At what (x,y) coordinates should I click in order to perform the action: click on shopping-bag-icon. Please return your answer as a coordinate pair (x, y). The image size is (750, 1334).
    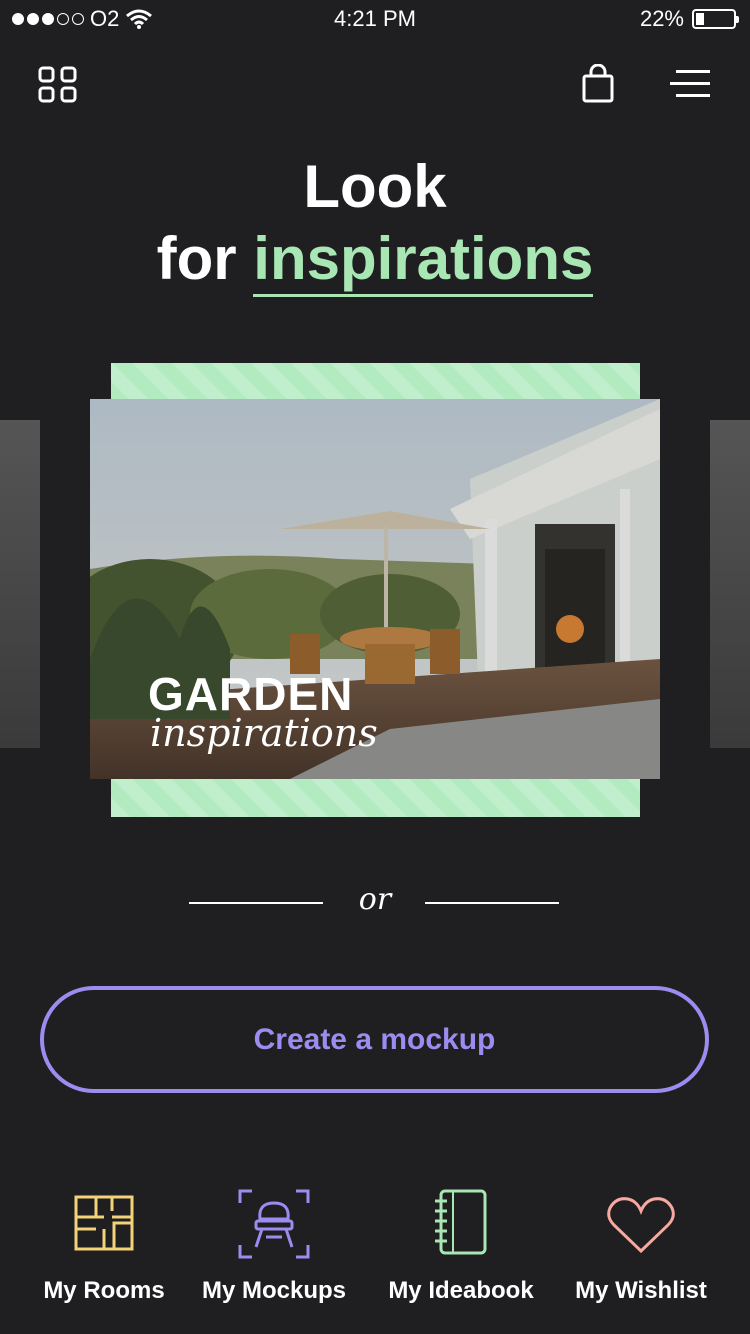
    Looking at the image, I should click on (598, 84).